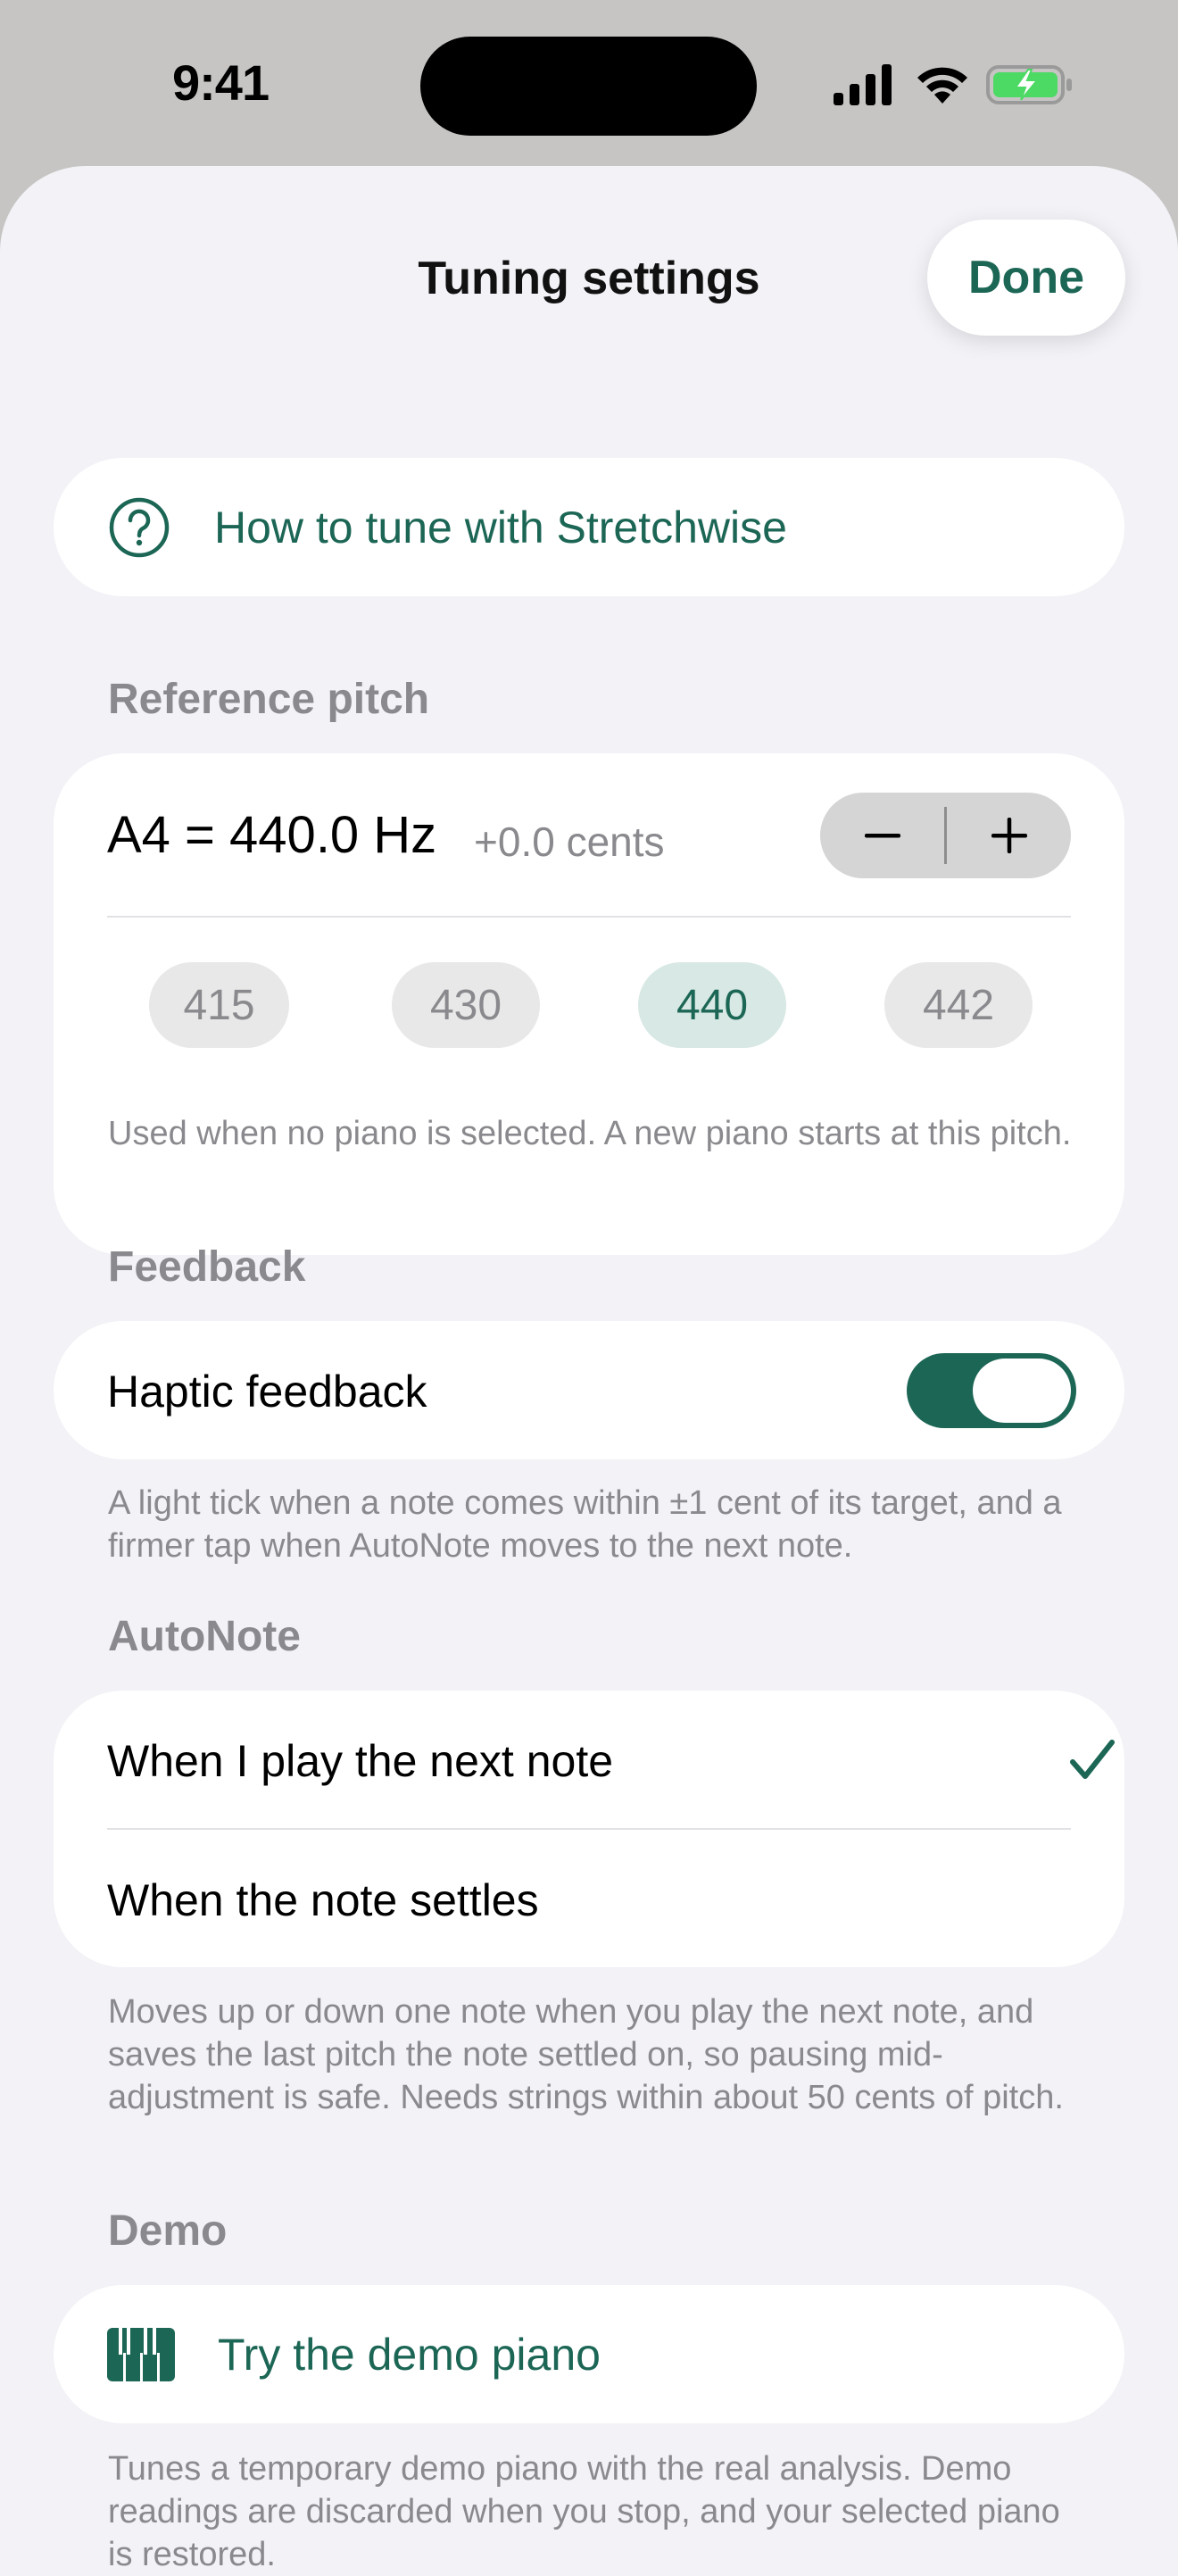 Image resolution: width=1178 pixels, height=2576 pixels. Describe the element at coordinates (141, 2354) in the screenshot. I see `piano-keys-icon` at that location.